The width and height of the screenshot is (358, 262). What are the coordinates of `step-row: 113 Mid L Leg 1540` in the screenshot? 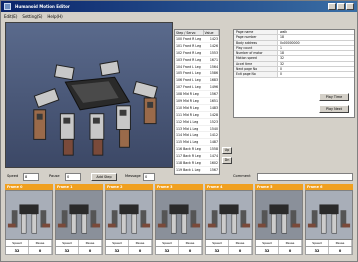 It's located at (197, 129).